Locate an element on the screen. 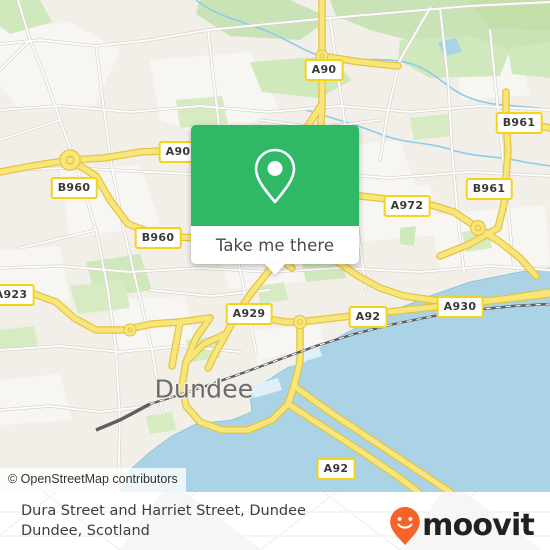  moovit-smiley-pin-icon is located at coordinates (405, 526).